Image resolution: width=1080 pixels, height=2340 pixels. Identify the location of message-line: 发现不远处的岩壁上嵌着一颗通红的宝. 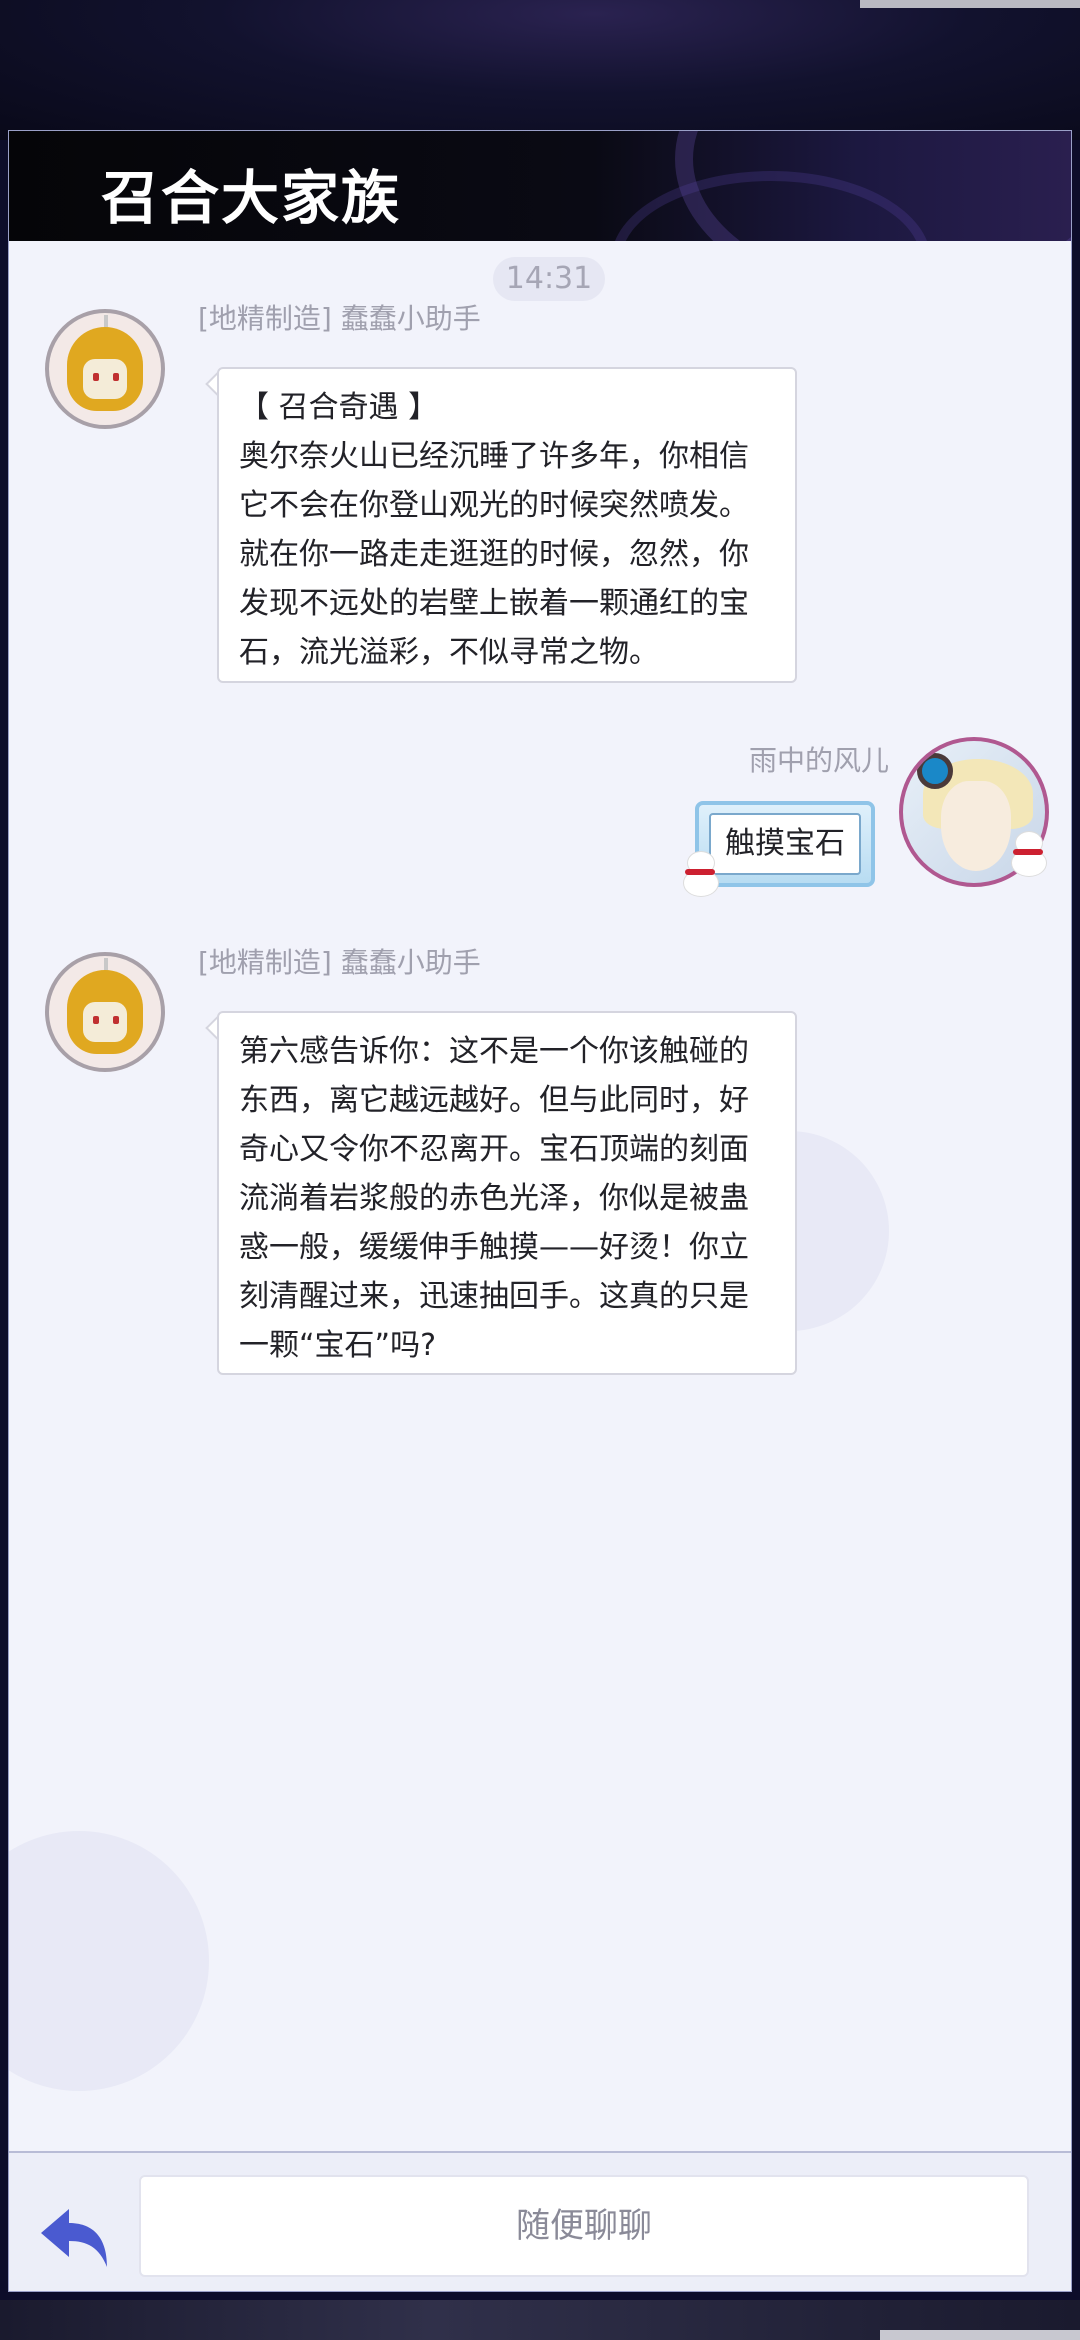
(494, 603).